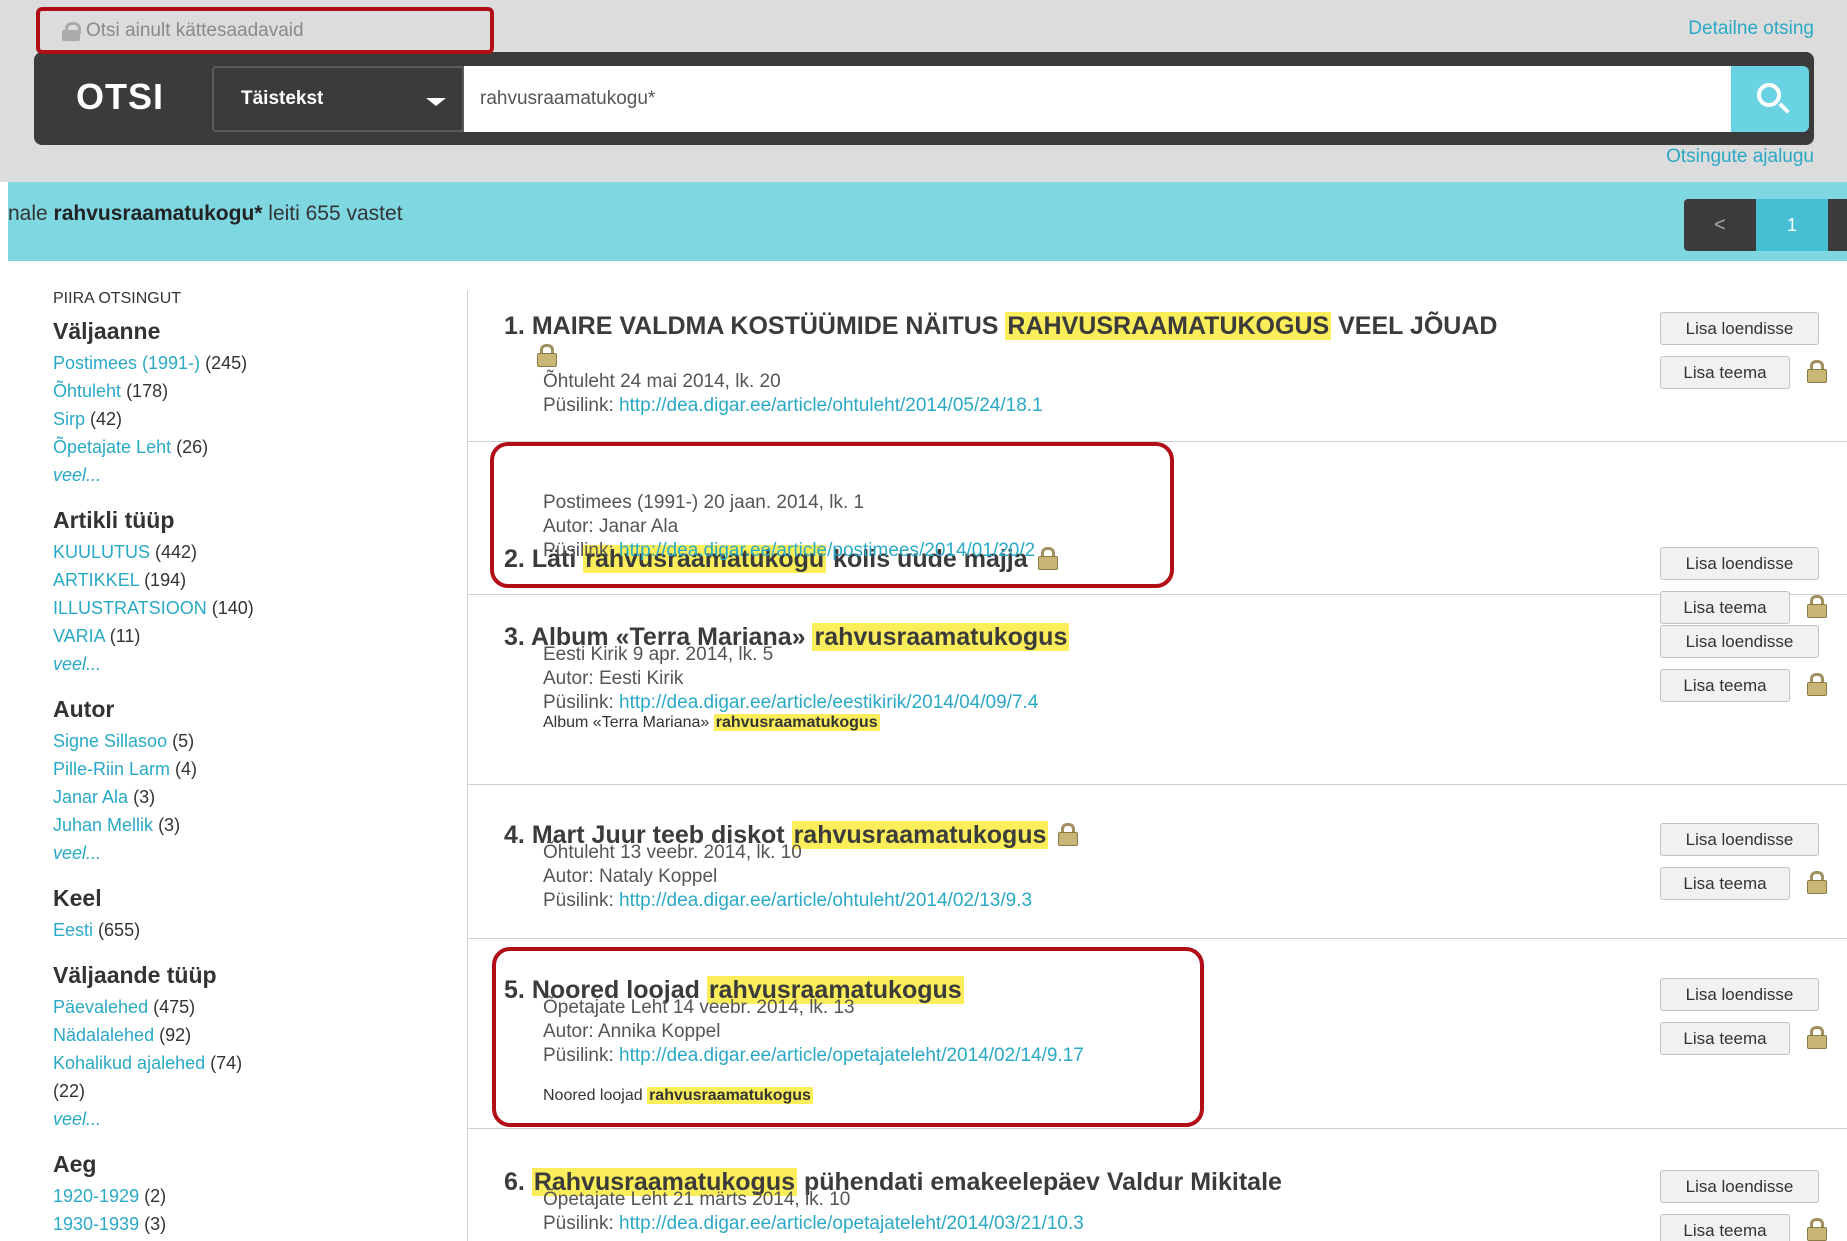 The image size is (1847, 1241). Describe the element at coordinates (253, 580) in the screenshot. I see `facet-item: ARTIKKEL (194)` at that location.